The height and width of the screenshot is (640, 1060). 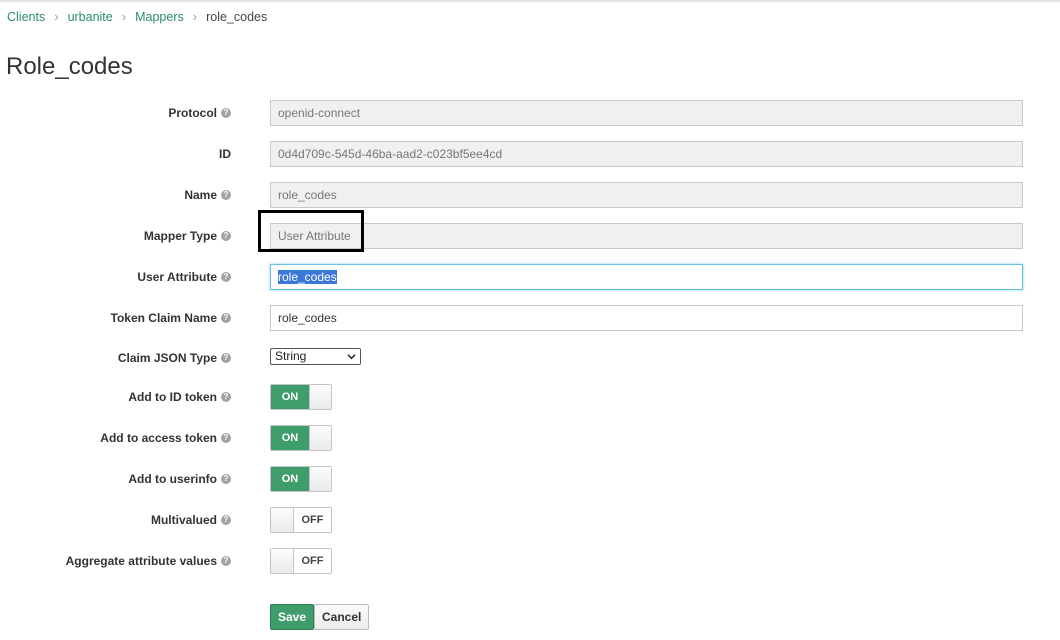 What do you see at coordinates (530, 397) in the screenshot?
I see `add-to-id-token-row: Add to ID token ? ON` at bounding box center [530, 397].